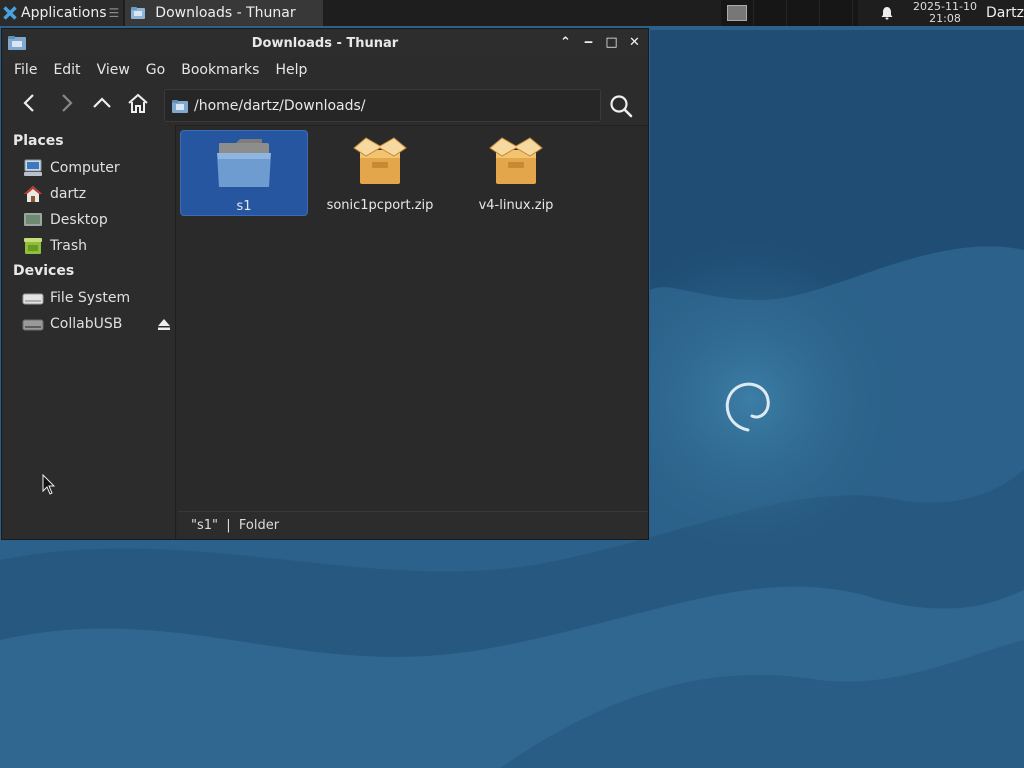 The width and height of the screenshot is (1024, 768). What do you see at coordinates (244, 206) in the screenshot?
I see `file-name: s1` at bounding box center [244, 206].